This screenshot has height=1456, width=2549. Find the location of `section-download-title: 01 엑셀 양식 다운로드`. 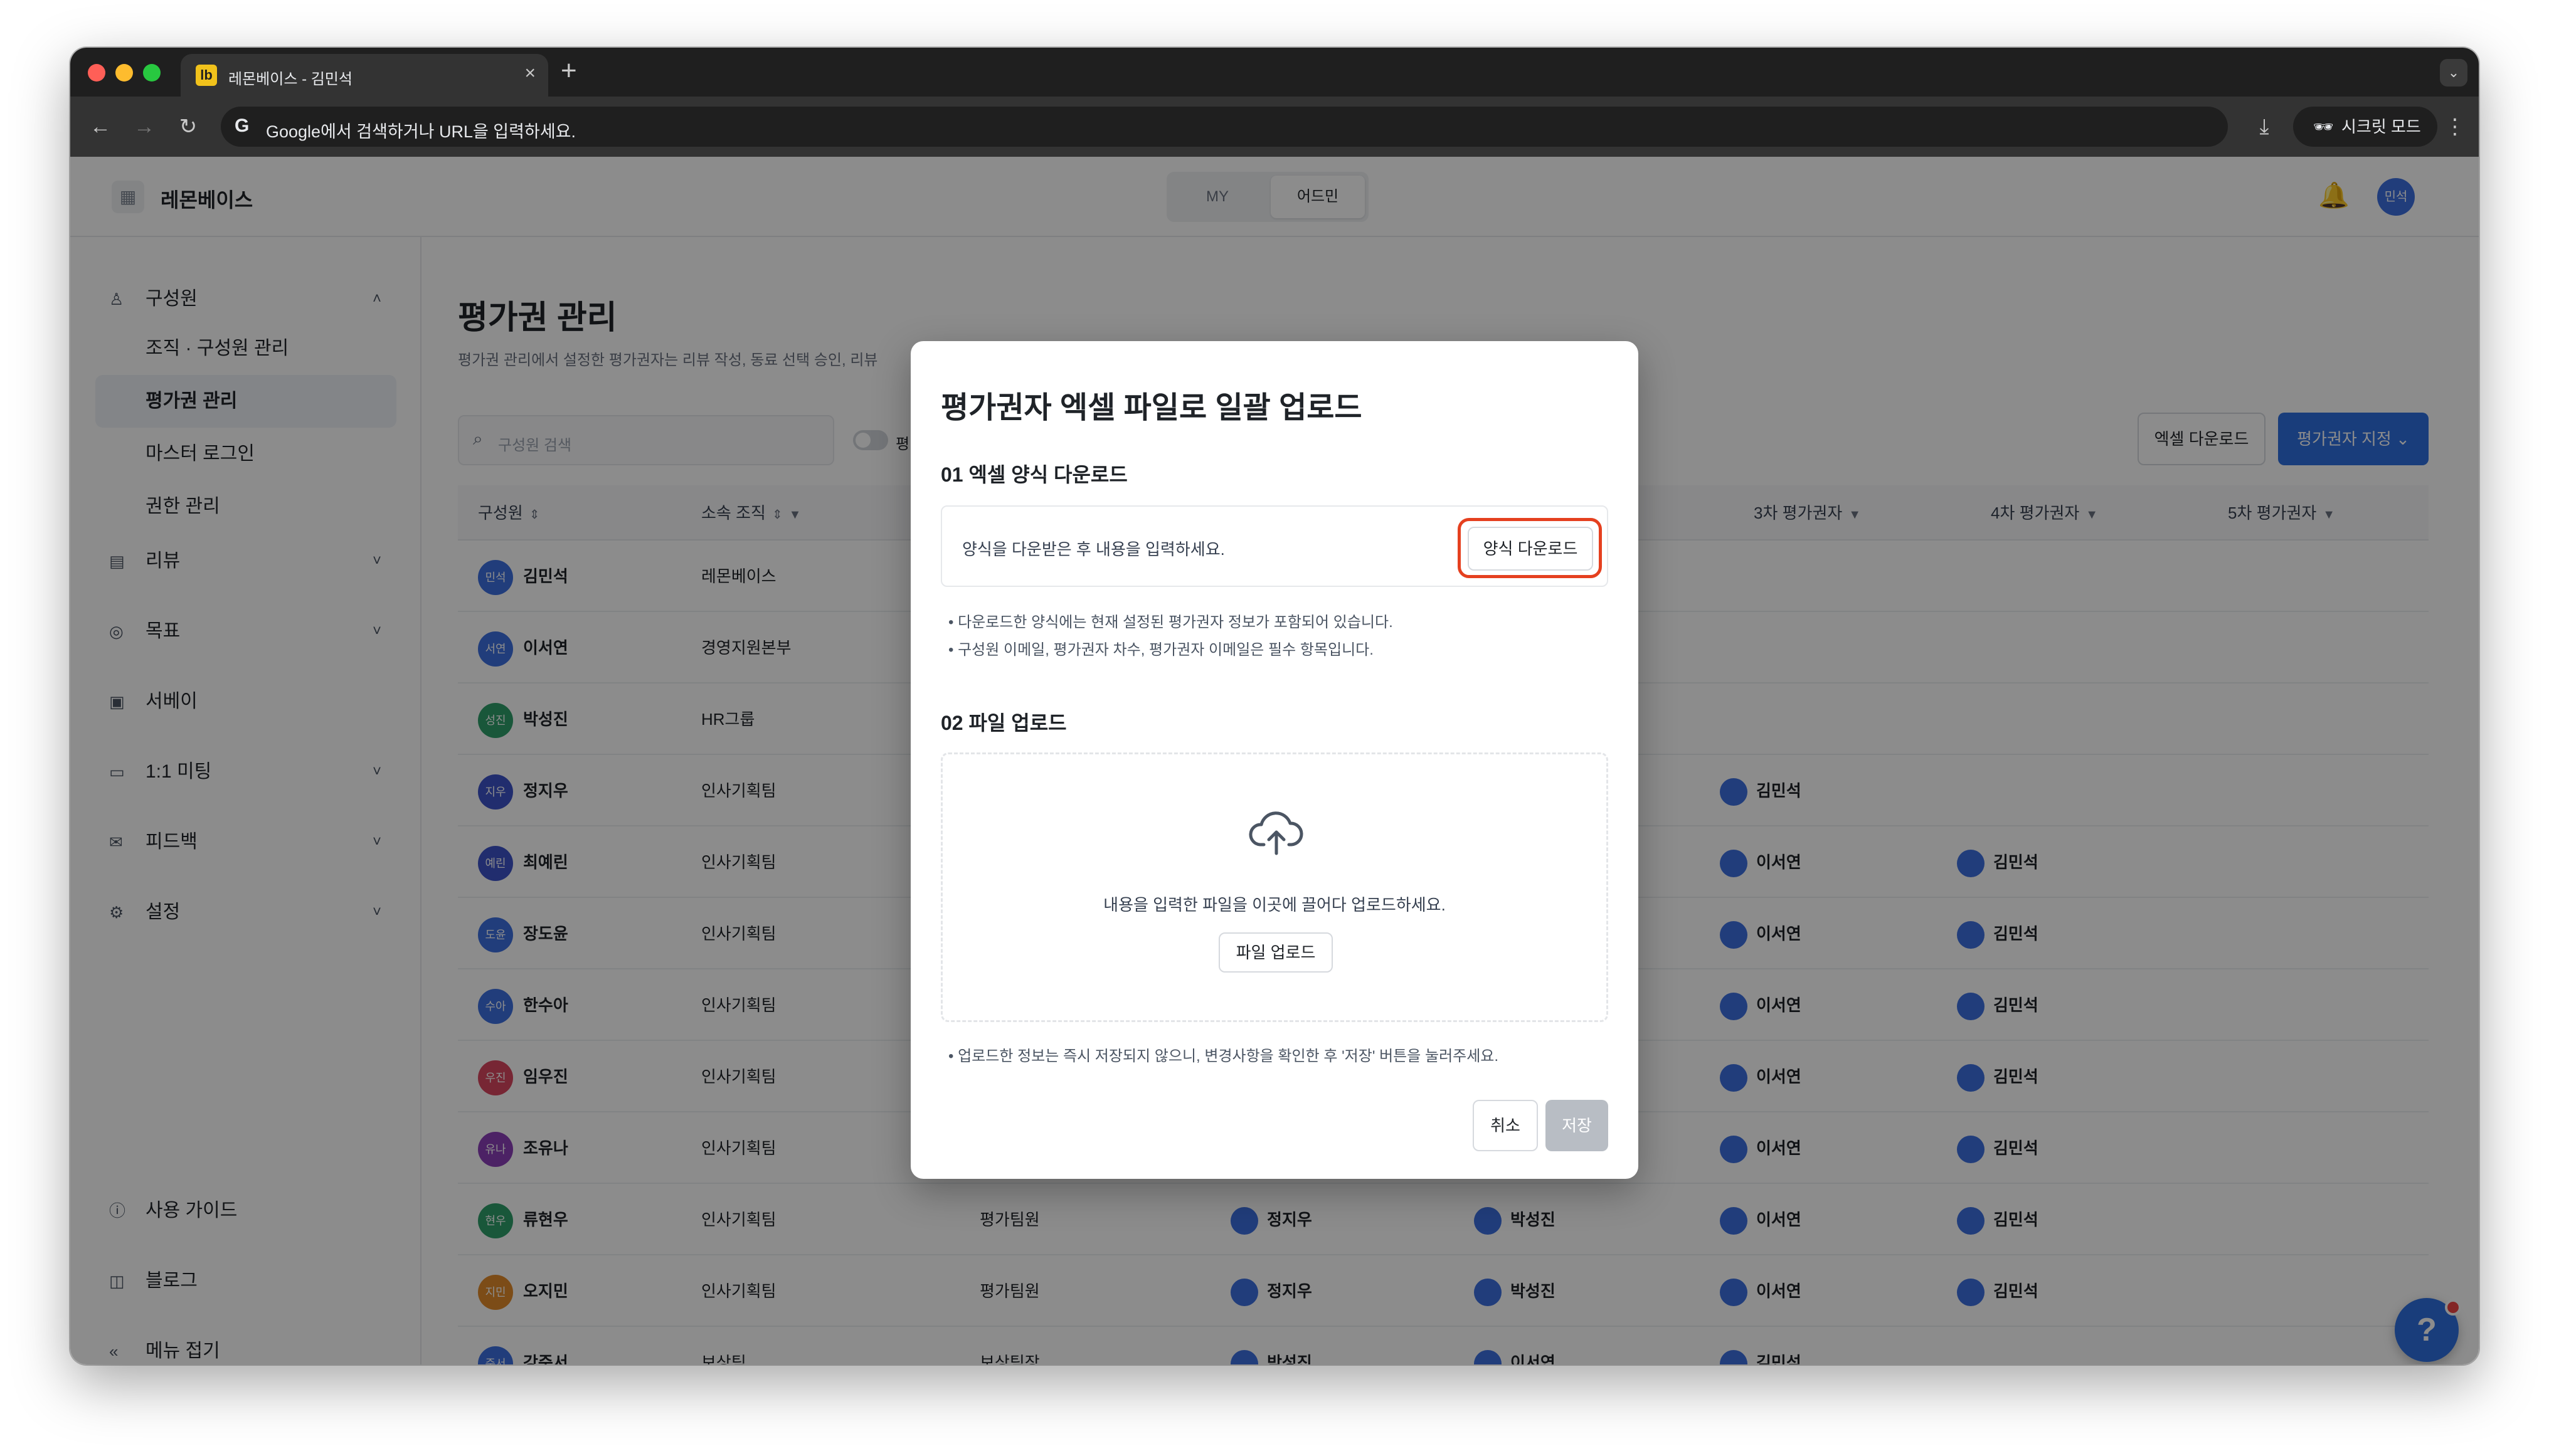

section-download-title: 01 엑셀 양식 다운로드 is located at coordinates (1035, 475).